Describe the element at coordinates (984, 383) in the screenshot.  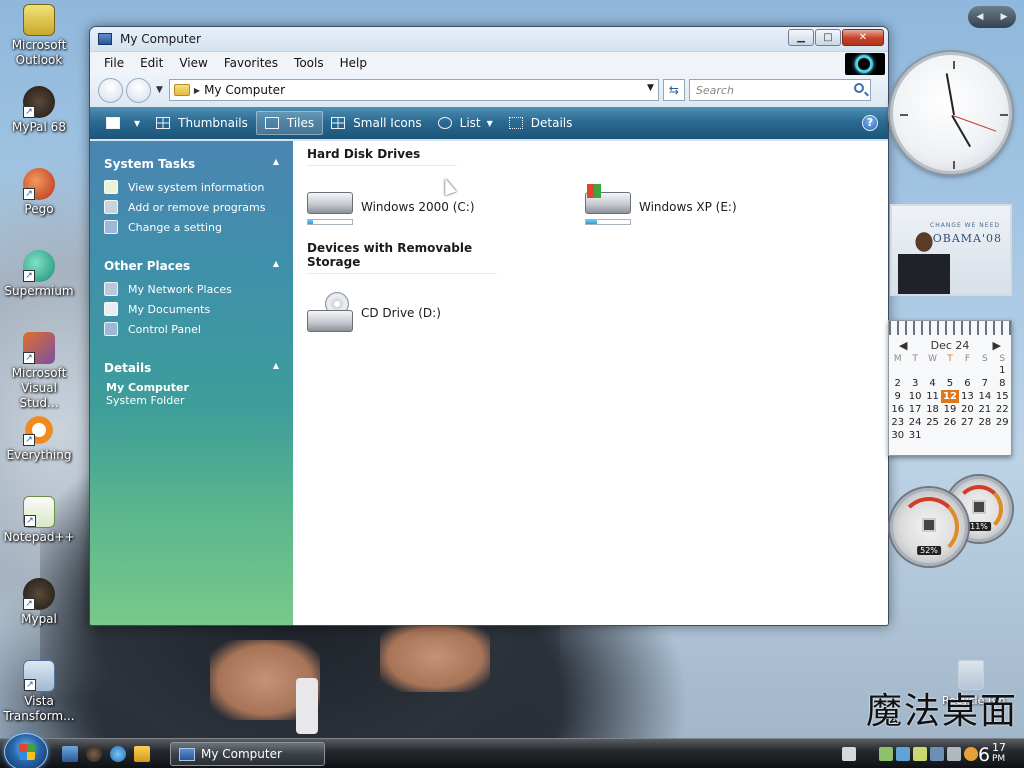
I see `calendar-day: 7` at that location.